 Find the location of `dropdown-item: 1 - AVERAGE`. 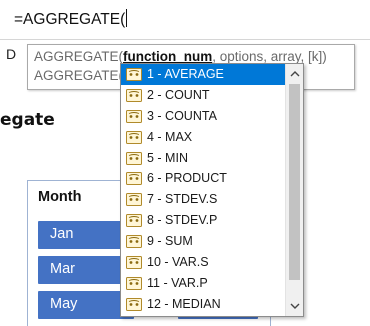

dropdown-item: 1 - AVERAGE is located at coordinates (203, 74).